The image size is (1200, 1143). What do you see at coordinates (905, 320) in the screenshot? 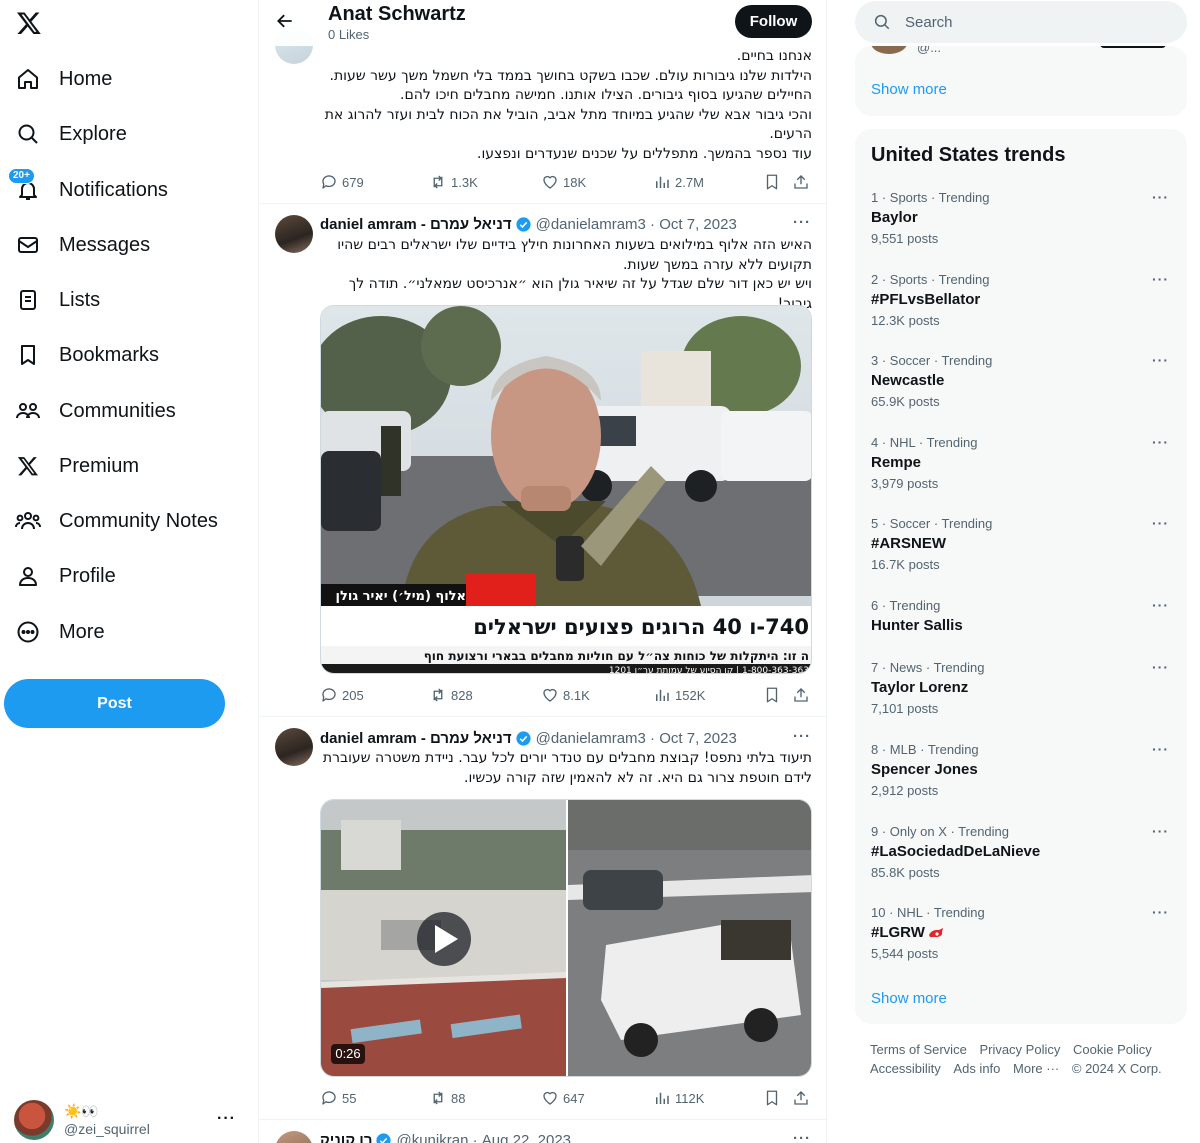
I see `trend-post-count: 12.3K posts` at bounding box center [905, 320].